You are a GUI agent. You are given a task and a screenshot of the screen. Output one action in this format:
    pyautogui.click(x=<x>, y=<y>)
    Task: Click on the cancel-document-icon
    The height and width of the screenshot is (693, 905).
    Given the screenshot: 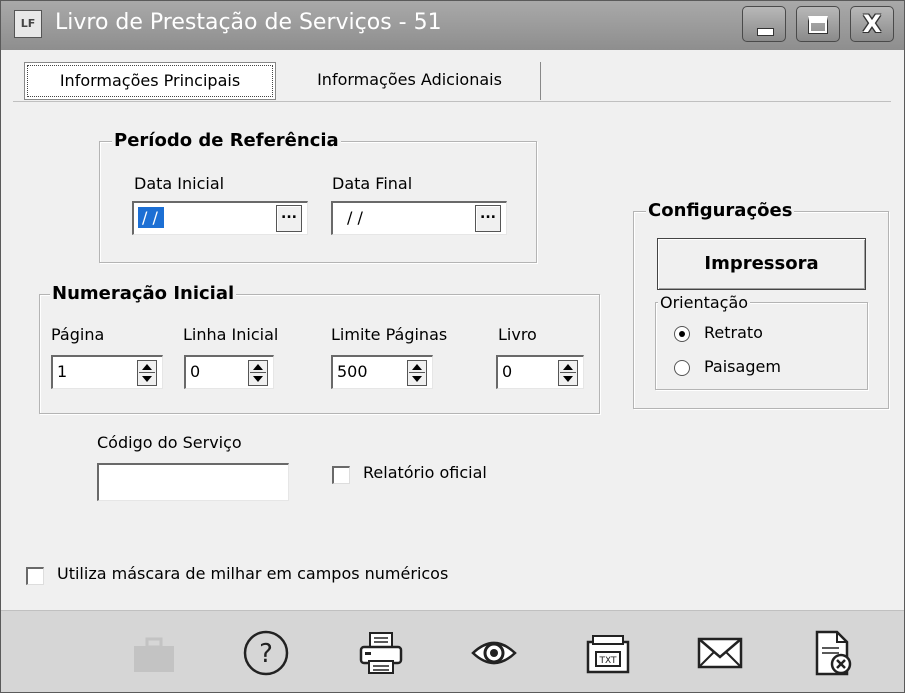 What is the action you would take?
    pyautogui.click(x=832, y=653)
    